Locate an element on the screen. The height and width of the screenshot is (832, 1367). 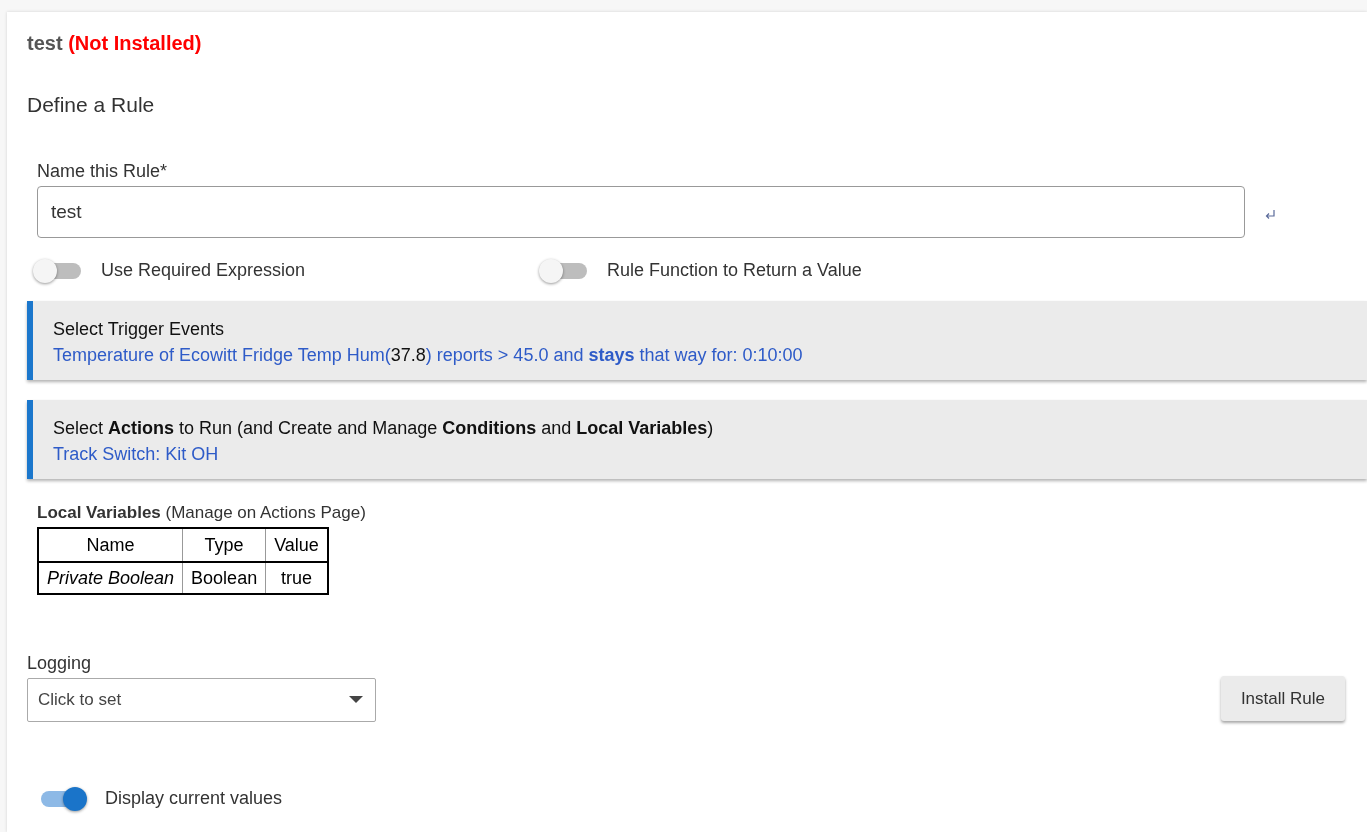
column-header: Name is located at coordinates (110, 545).